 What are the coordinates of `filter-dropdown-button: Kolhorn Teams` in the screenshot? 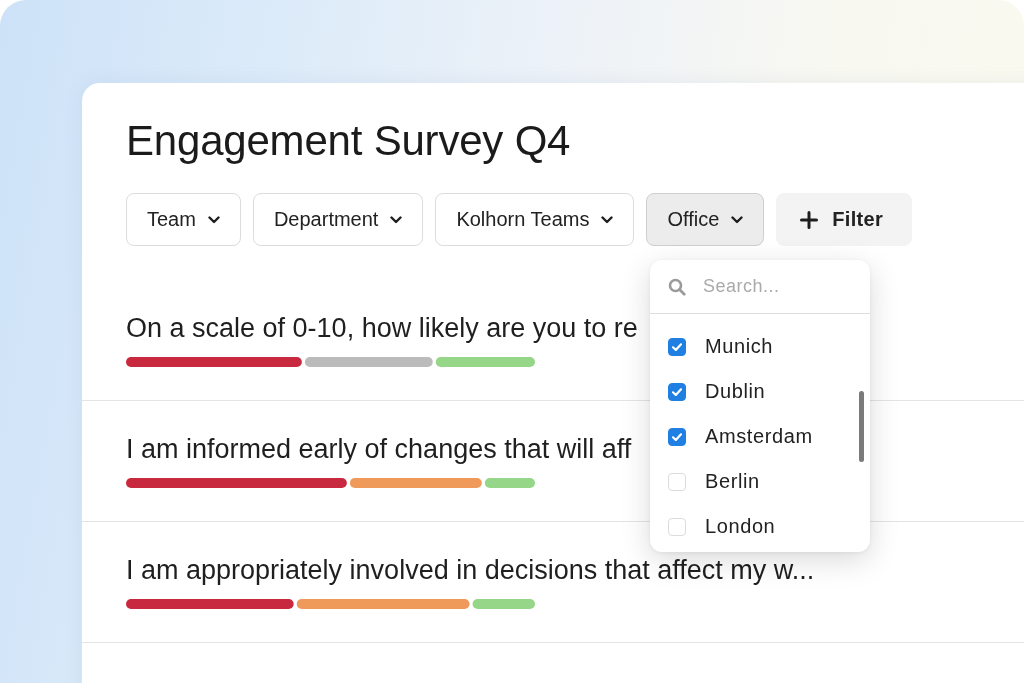 It's located at (535, 219).